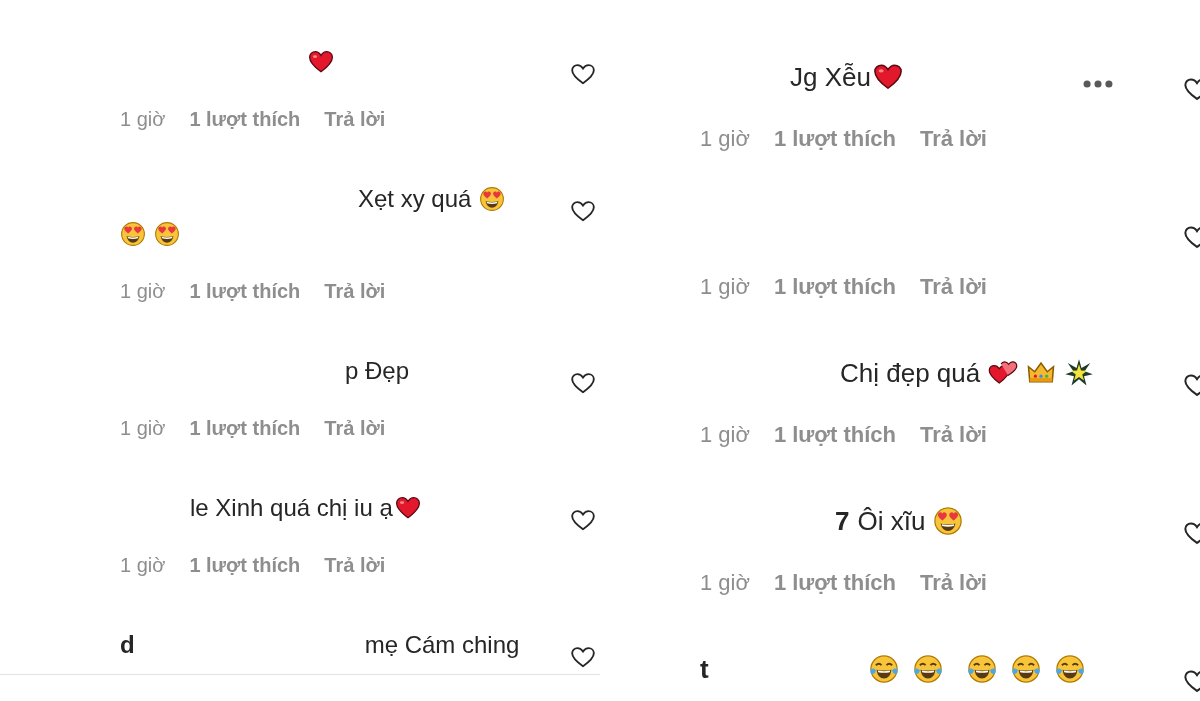  What do you see at coordinates (830, 77) in the screenshot?
I see `comment-text: Jg Xễu` at bounding box center [830, 77].